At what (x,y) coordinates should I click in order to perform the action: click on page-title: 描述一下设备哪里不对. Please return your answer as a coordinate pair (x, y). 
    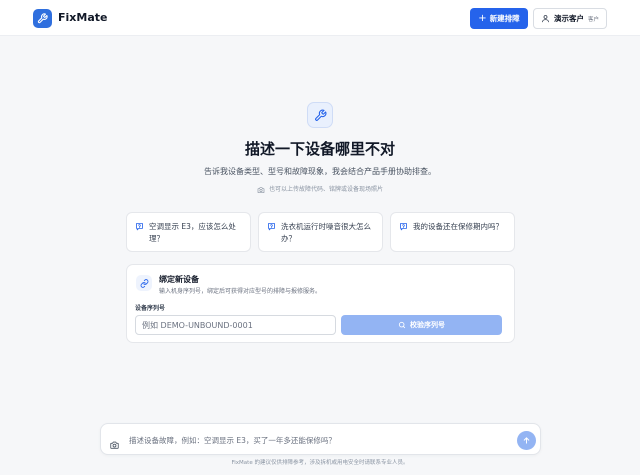
    Looking at the image, I should click on (319, 149).